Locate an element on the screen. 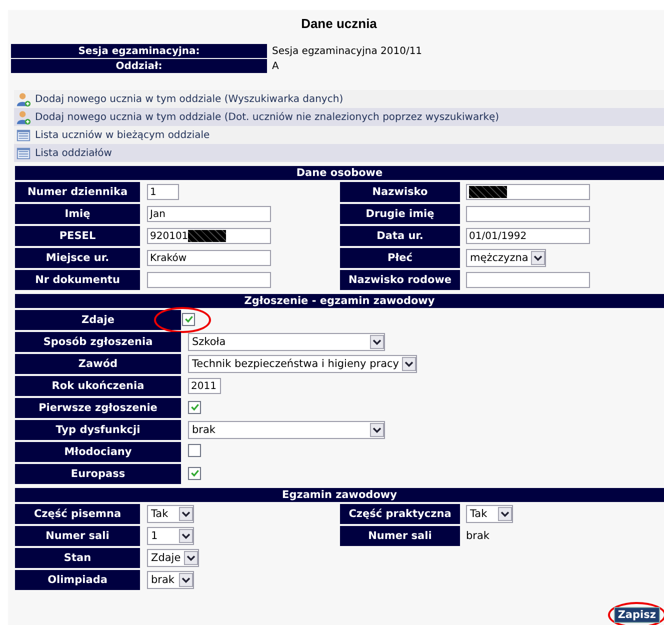 This screenshot has width=664, height=625. input-field: 920101 is located at coordinates (209, 236).